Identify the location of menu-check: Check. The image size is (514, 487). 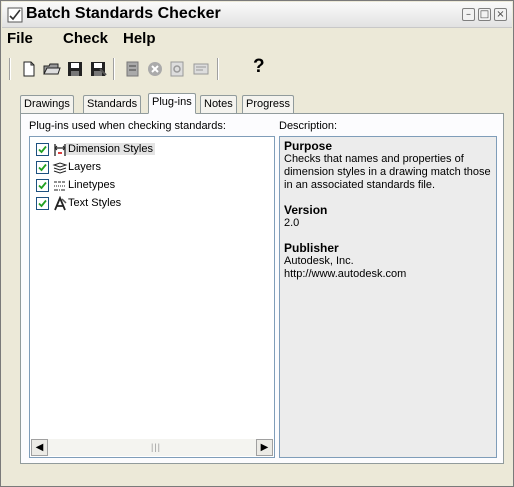
(85, 38).